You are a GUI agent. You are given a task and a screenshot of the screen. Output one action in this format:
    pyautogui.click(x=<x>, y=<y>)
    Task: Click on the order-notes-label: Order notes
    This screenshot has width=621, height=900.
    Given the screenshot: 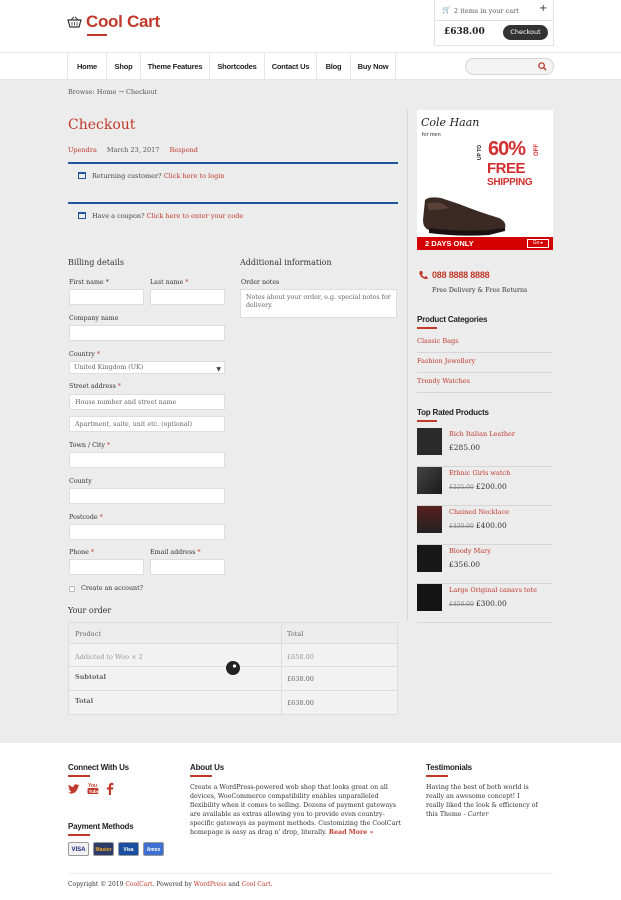 What is the action you would take?
    pyautogui.click(x=260, y=282)
    